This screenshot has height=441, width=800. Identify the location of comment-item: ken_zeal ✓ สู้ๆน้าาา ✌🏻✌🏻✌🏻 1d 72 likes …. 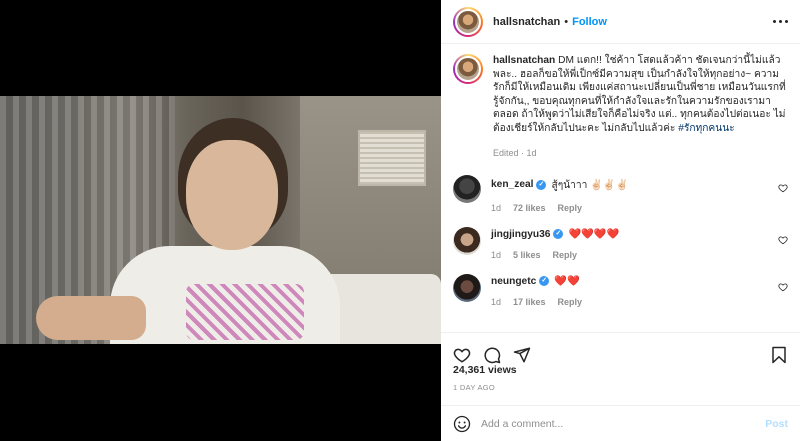
(620, 193).